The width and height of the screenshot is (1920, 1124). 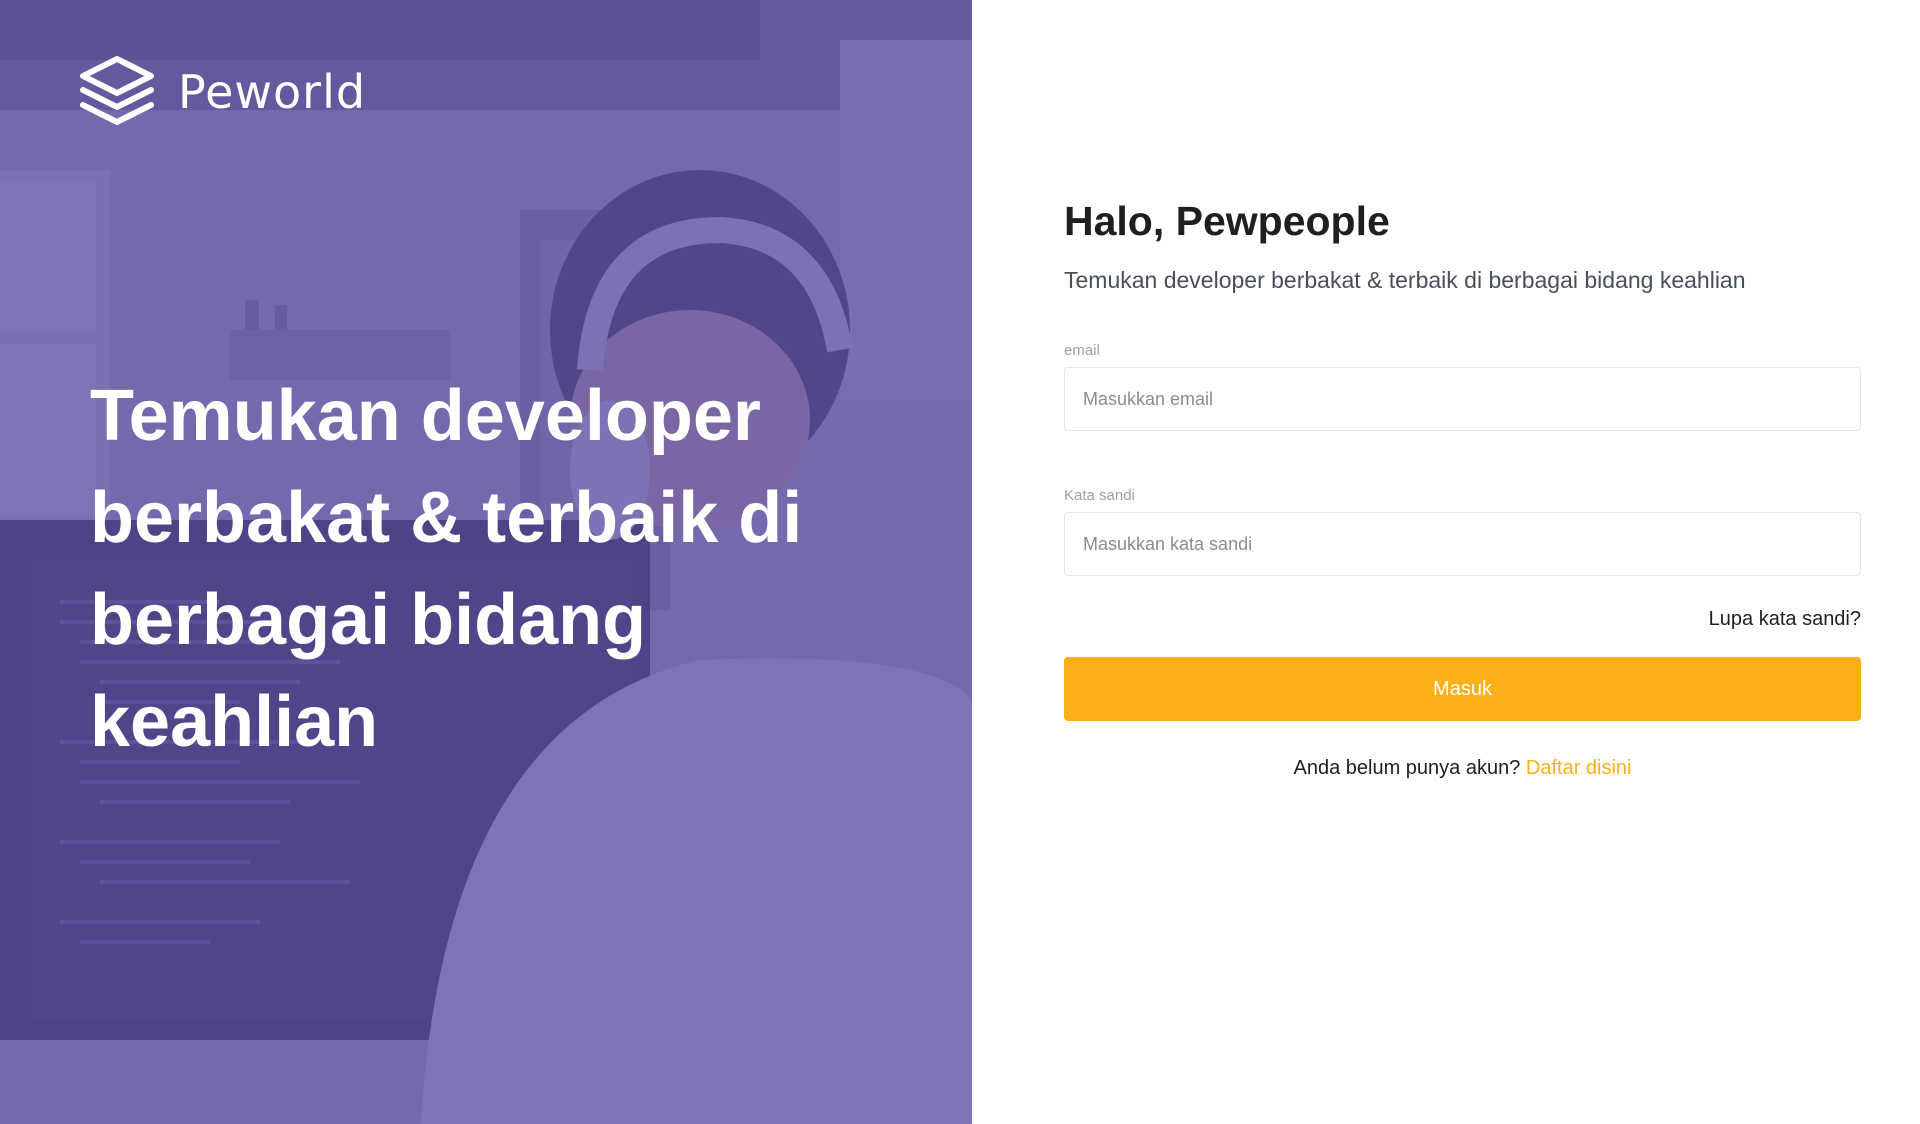 I want to click on brand-logo: Peworld, so click(x=222, y=92).